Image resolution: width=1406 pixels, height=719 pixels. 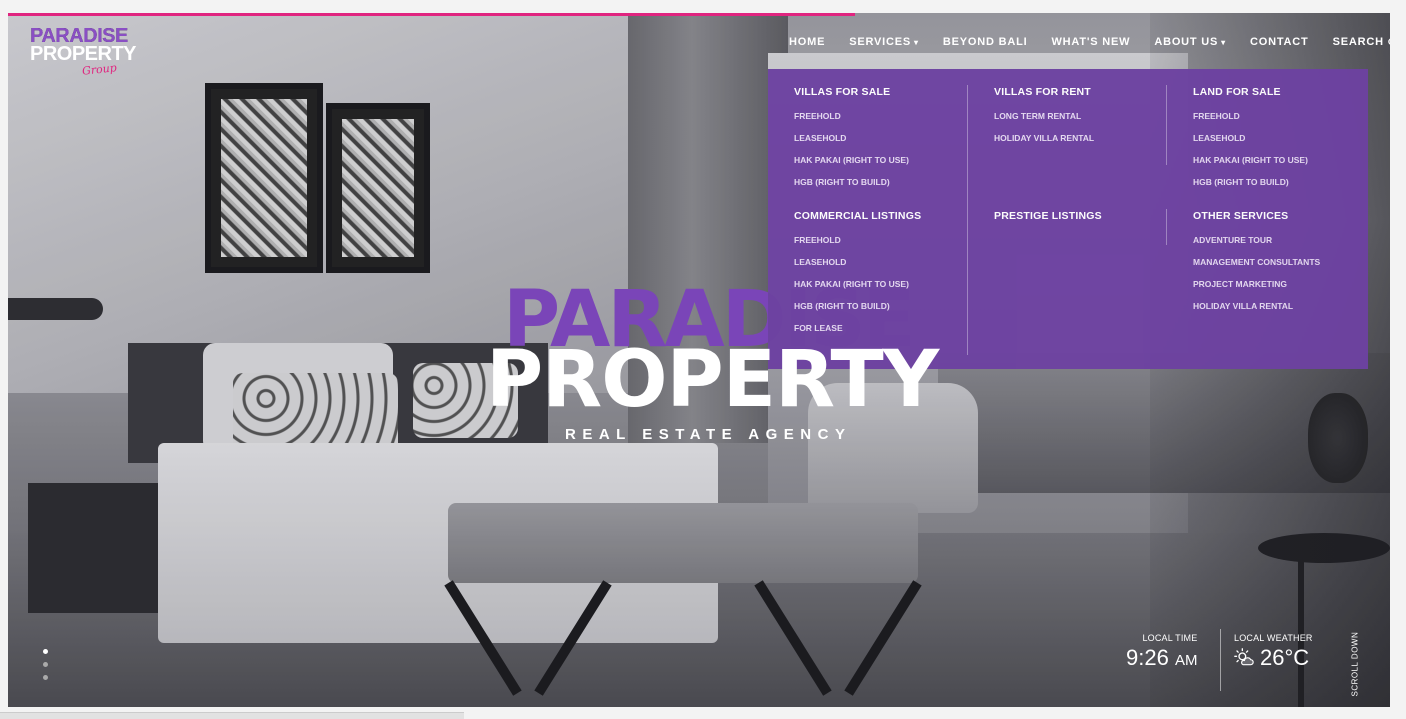 I want to click on nav-whats-new: WHAT'S NEW, so click(x=1090, y=42).